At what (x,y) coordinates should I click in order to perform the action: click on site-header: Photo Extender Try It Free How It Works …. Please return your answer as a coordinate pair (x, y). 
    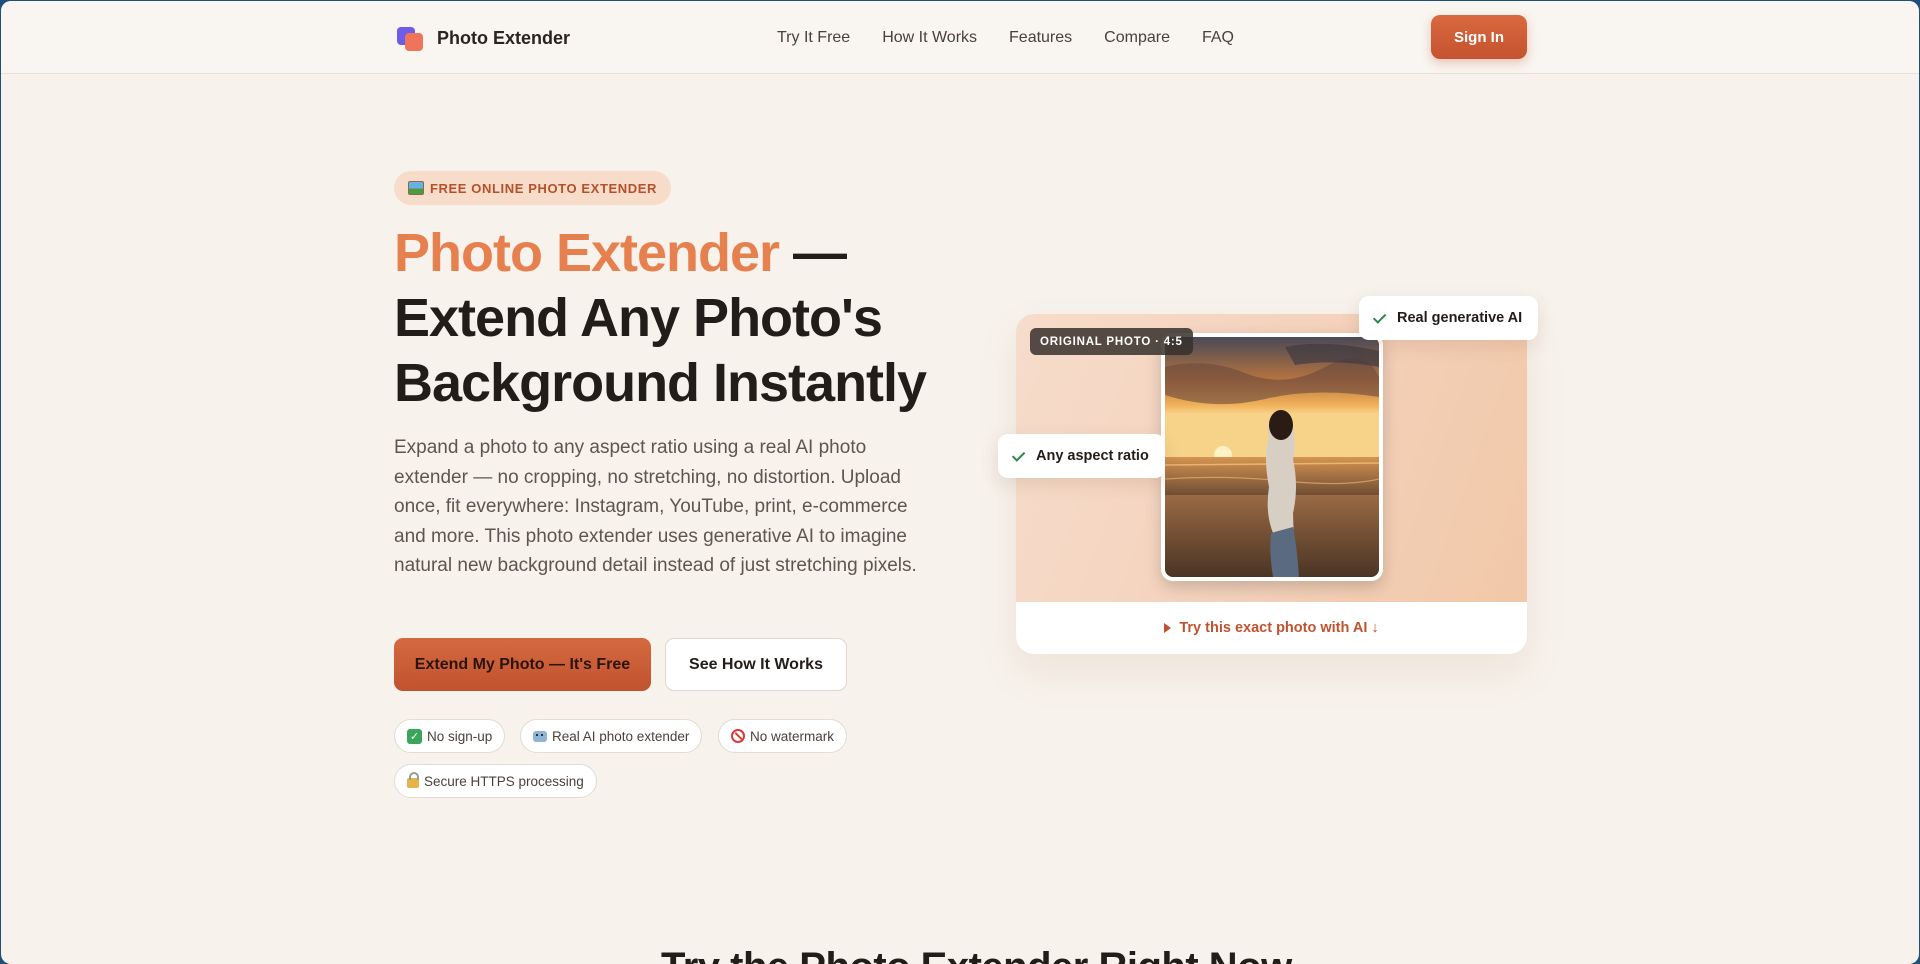
    Looking at the image, I should click on (960, 37).